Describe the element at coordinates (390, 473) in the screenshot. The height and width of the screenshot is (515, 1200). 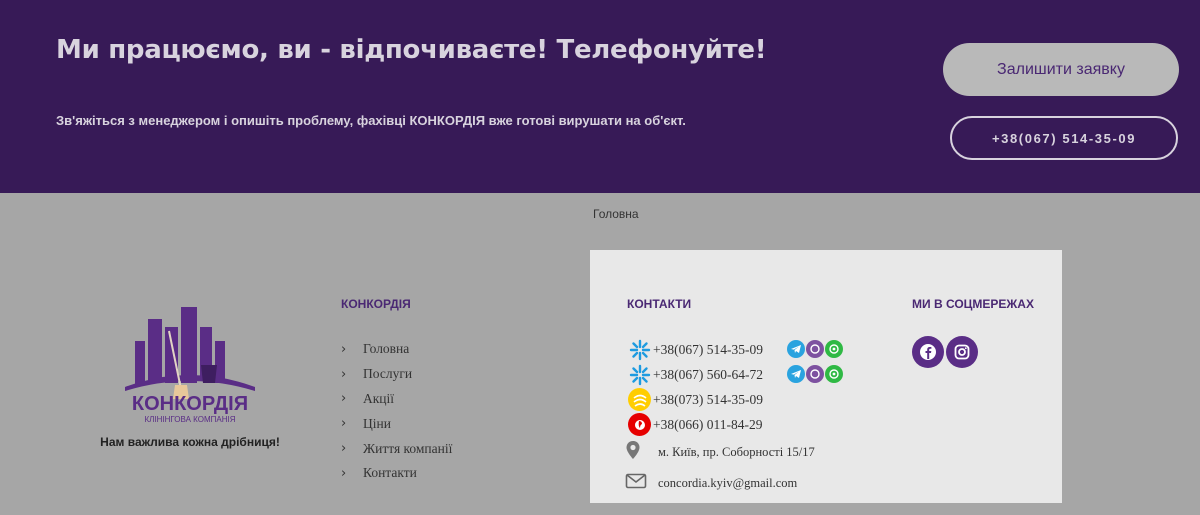
I see `menu-item-label: Контакти` at that location.